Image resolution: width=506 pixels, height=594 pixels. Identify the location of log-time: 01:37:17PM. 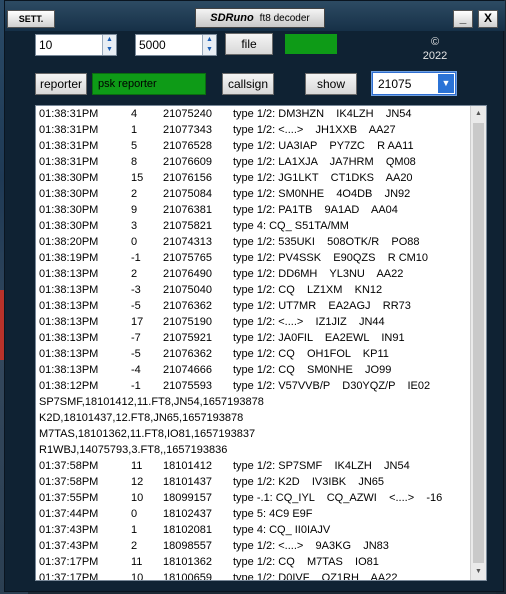
(69, 576).